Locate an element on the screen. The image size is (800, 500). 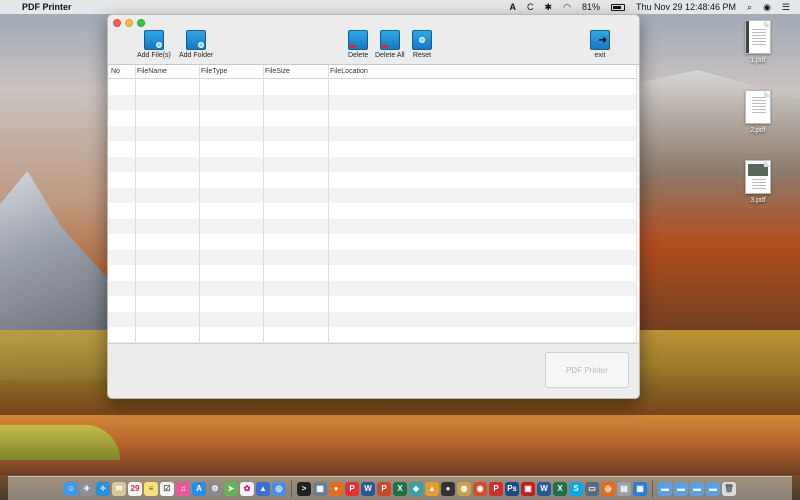
siri-icon: ◉ is located at coordinates (767, 7).